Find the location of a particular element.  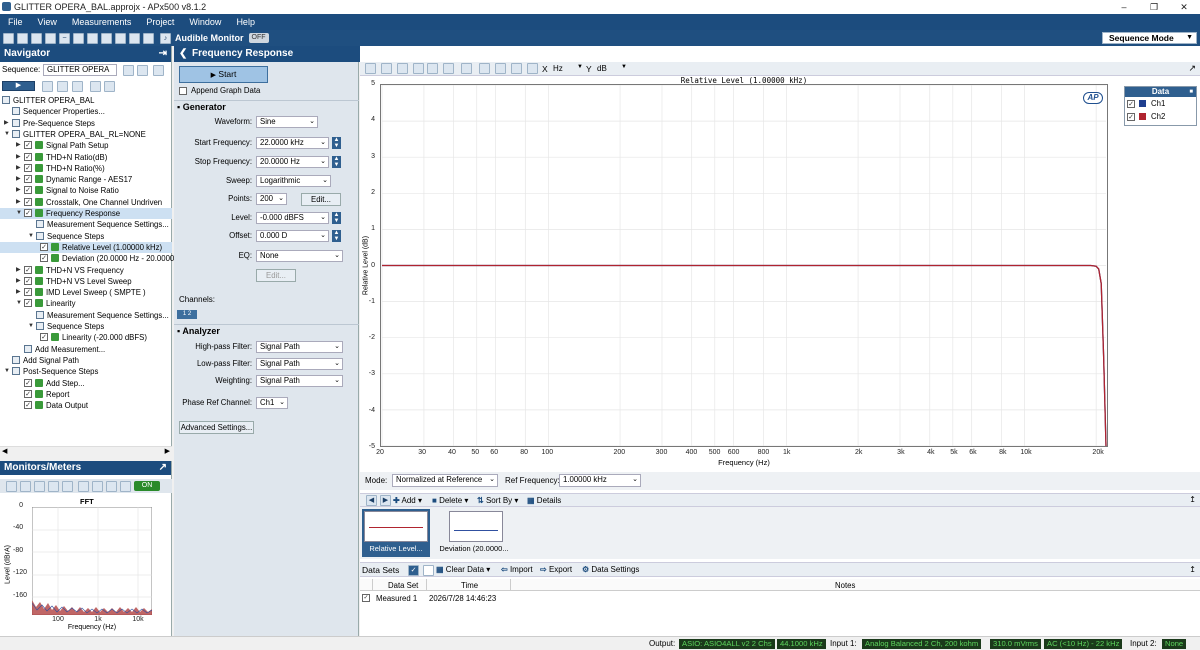

sequence-menu-icon is located at coordinates (158, 70).